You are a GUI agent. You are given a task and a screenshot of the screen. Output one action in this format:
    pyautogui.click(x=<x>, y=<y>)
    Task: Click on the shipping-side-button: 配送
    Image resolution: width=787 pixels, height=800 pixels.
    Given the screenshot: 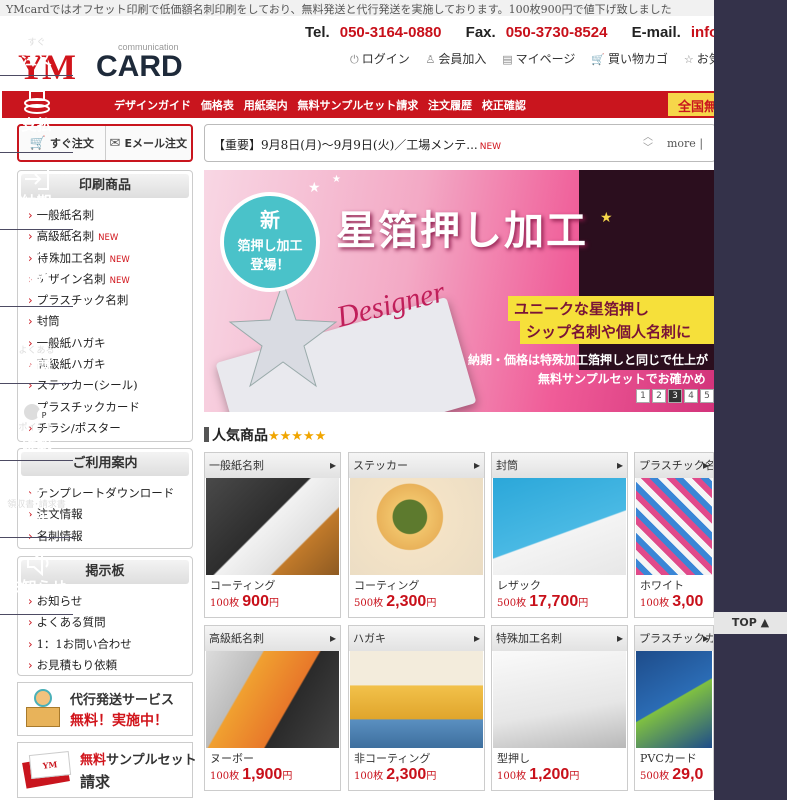 What is the action you would take?
    pyautogui.click(x=36, y=269)
    